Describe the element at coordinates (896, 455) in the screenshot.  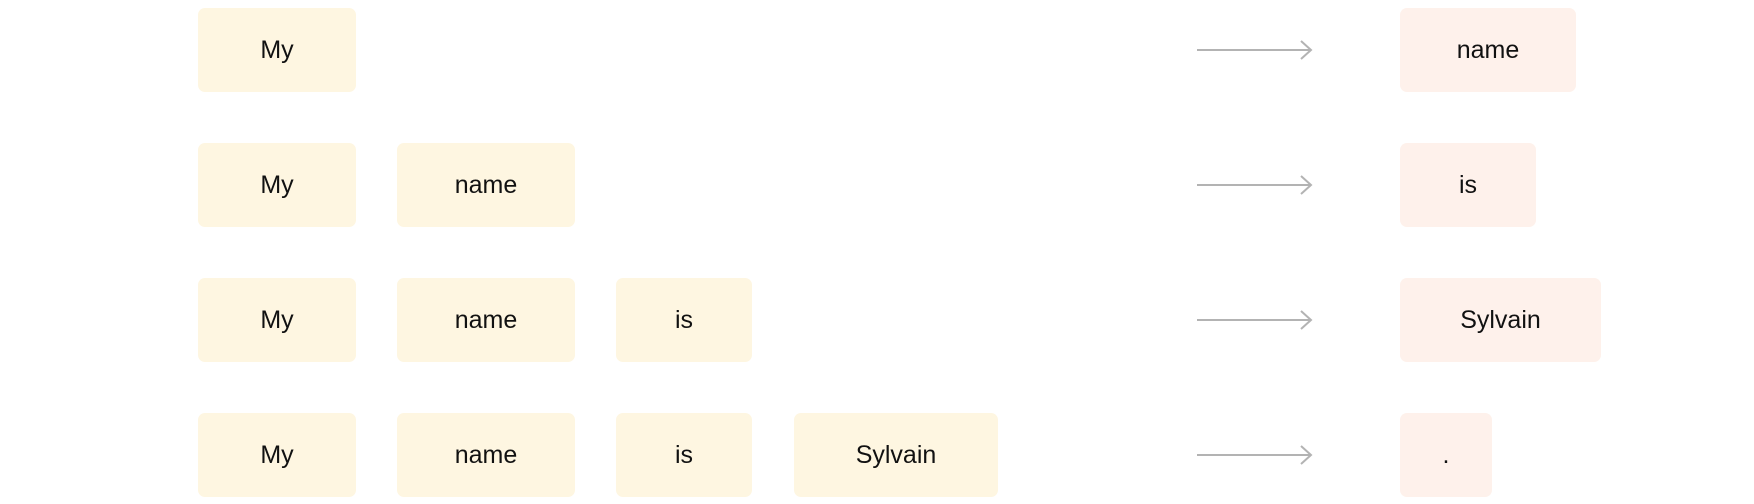
I see `input-token: Sylvain` at that location.